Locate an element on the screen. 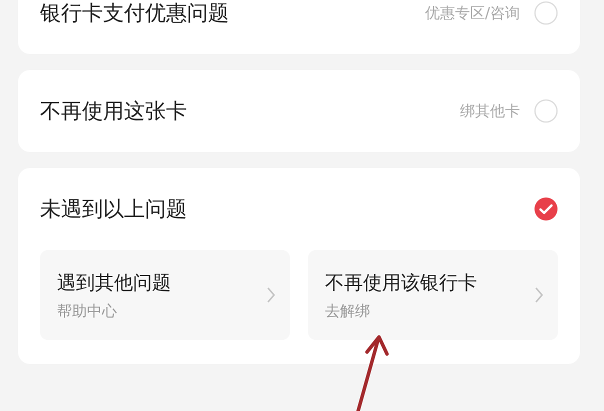  link-title: 遇到其他问题 is located at coordinates (114, 283).